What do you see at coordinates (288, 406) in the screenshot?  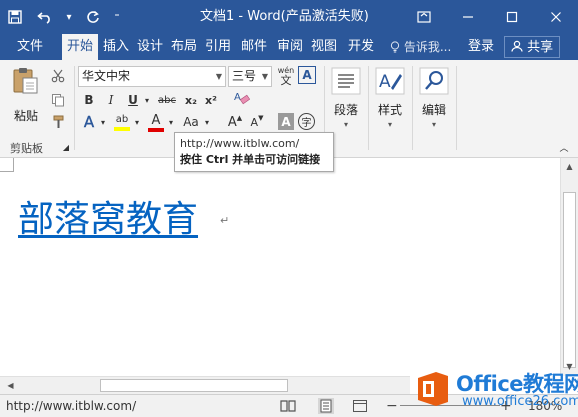 I see `read-mode-button` at bounding box center [288, 406].